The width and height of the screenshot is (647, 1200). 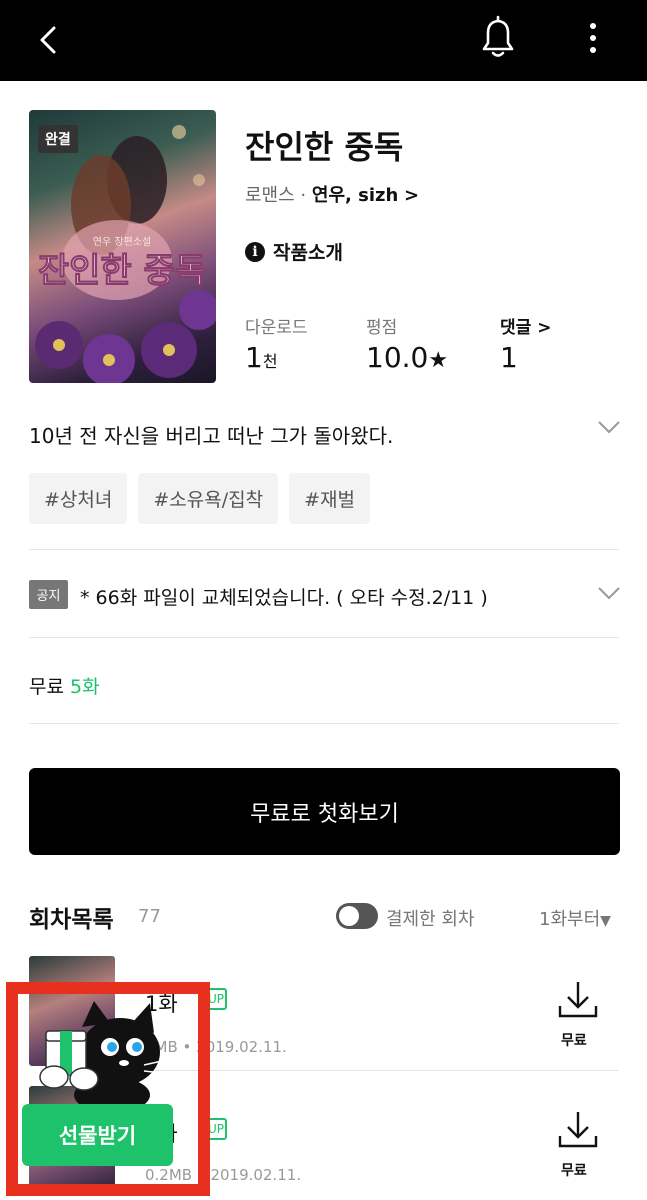 I want to click on back-chevron-left-icon, so click(x=50, y=40).